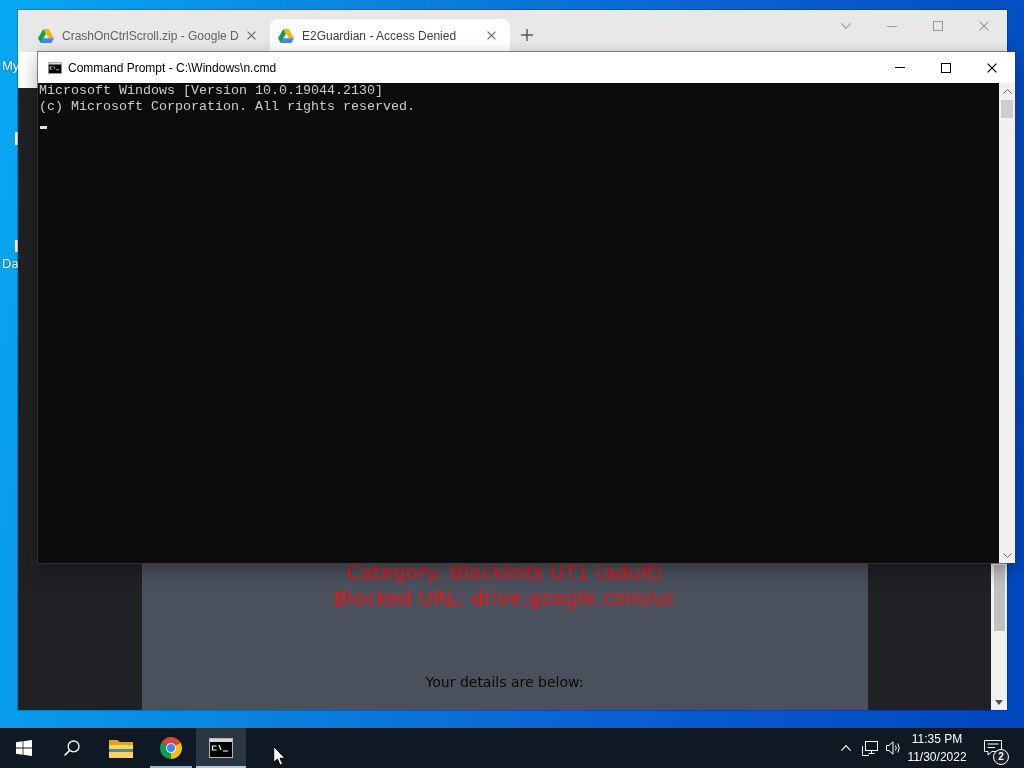 Image resolution: width=1024 pixels, height=768 pixels. Describe the element at coordinates (150, 35) in the screenshot. I see `browser-tab: CrashOnCtrlScroll.zip - Google D` at that location.